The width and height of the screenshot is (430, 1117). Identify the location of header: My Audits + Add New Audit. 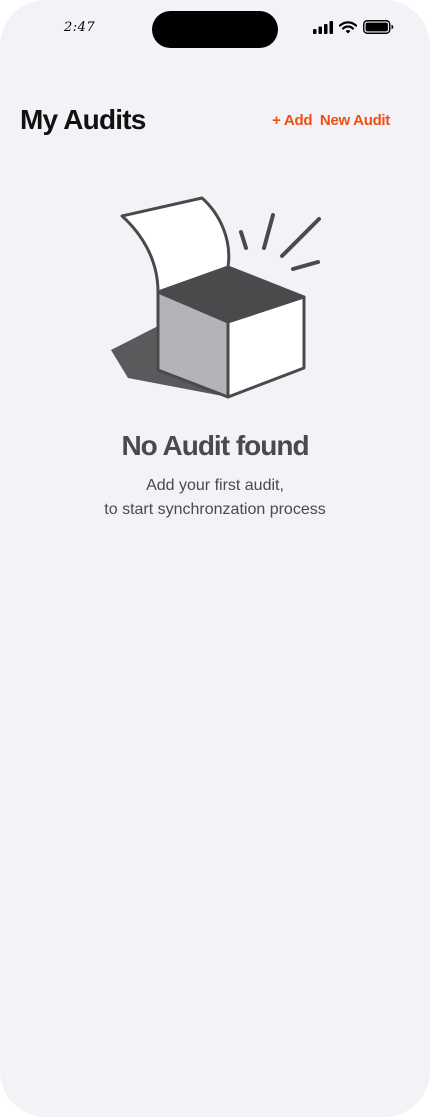
(205, 120).